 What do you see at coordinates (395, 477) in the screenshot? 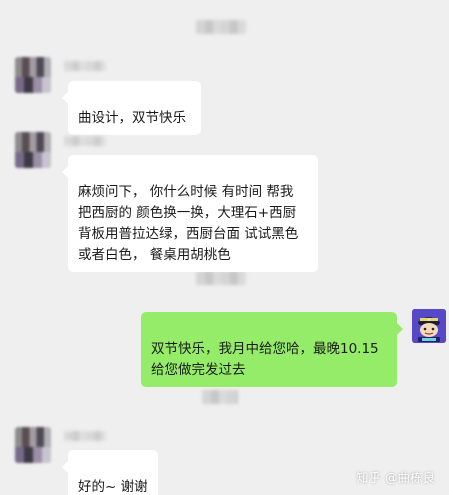
I see `watermark-text: 知乎 @曲栋良` at bounding box center [395, 477].